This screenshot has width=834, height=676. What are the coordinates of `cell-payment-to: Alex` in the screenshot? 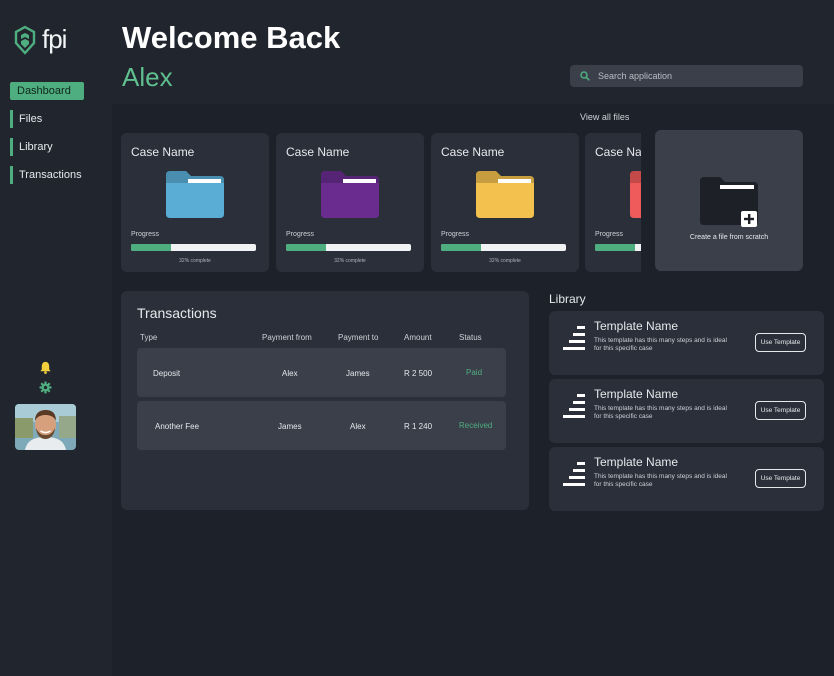 It's located at (358, 426).